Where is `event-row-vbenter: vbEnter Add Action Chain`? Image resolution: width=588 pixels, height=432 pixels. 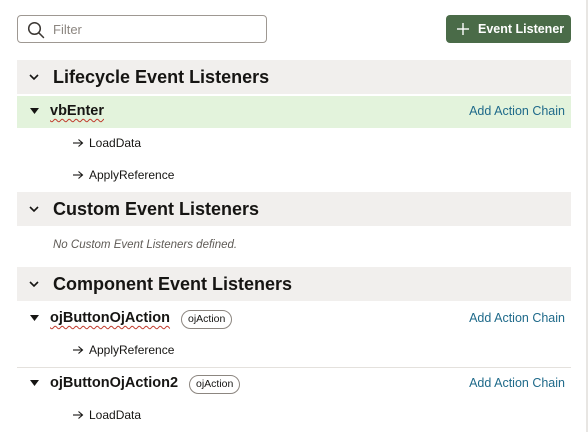 event-row-vbenter: vbEnter Add Action Chain is located at coordinates (294, 112).